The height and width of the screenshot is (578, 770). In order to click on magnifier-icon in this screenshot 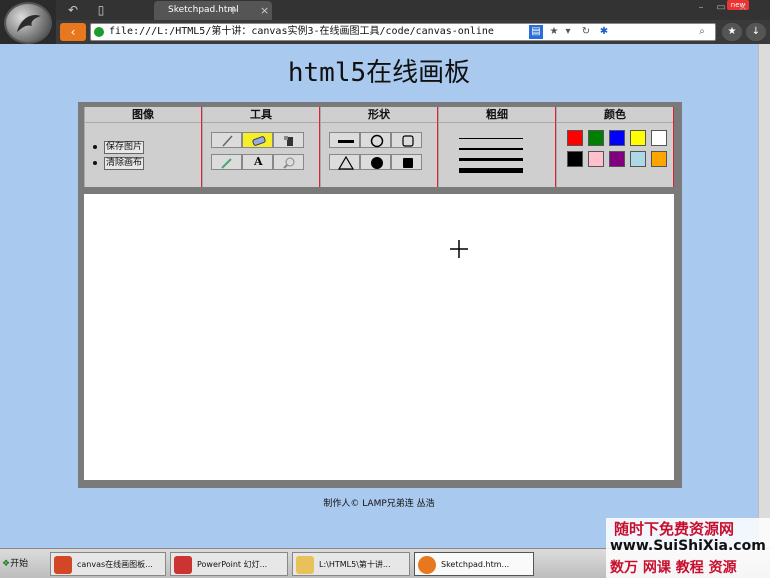, I will do `click(289, 163)`.